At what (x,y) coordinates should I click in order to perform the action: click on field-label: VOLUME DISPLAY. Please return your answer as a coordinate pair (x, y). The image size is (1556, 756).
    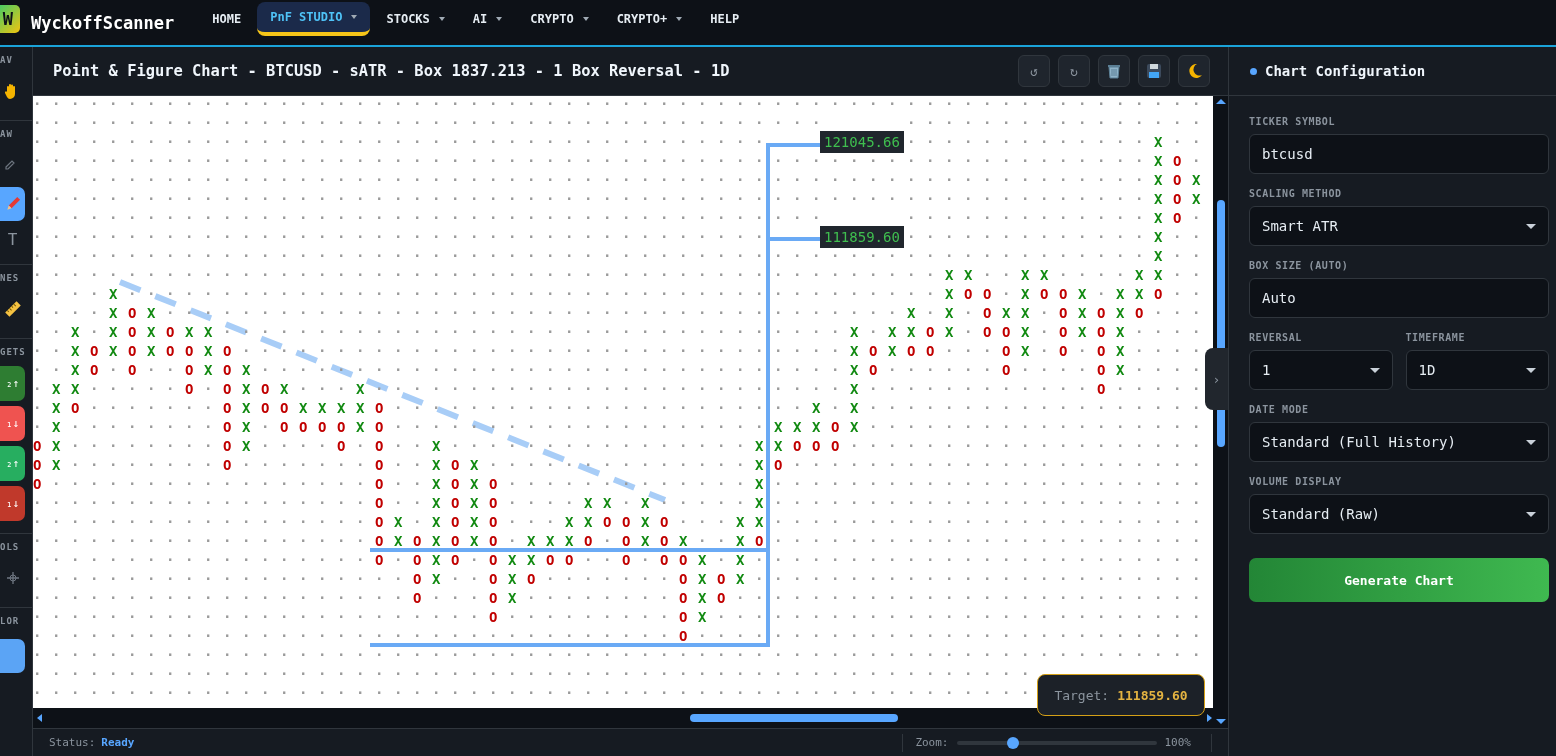
    Looking at the image, I should click on (1296, 481).